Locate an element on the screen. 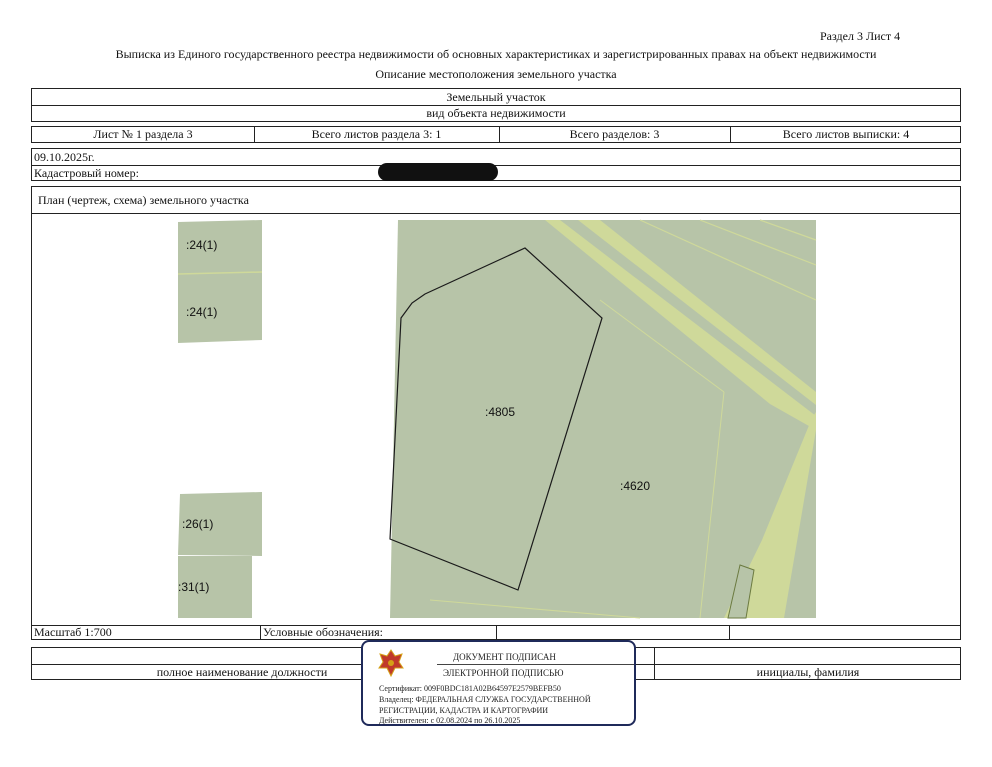 The width and height of the screenshot is (992, 767). parcel-label-24-a: :24(1) is located at coordinates (201, 245).